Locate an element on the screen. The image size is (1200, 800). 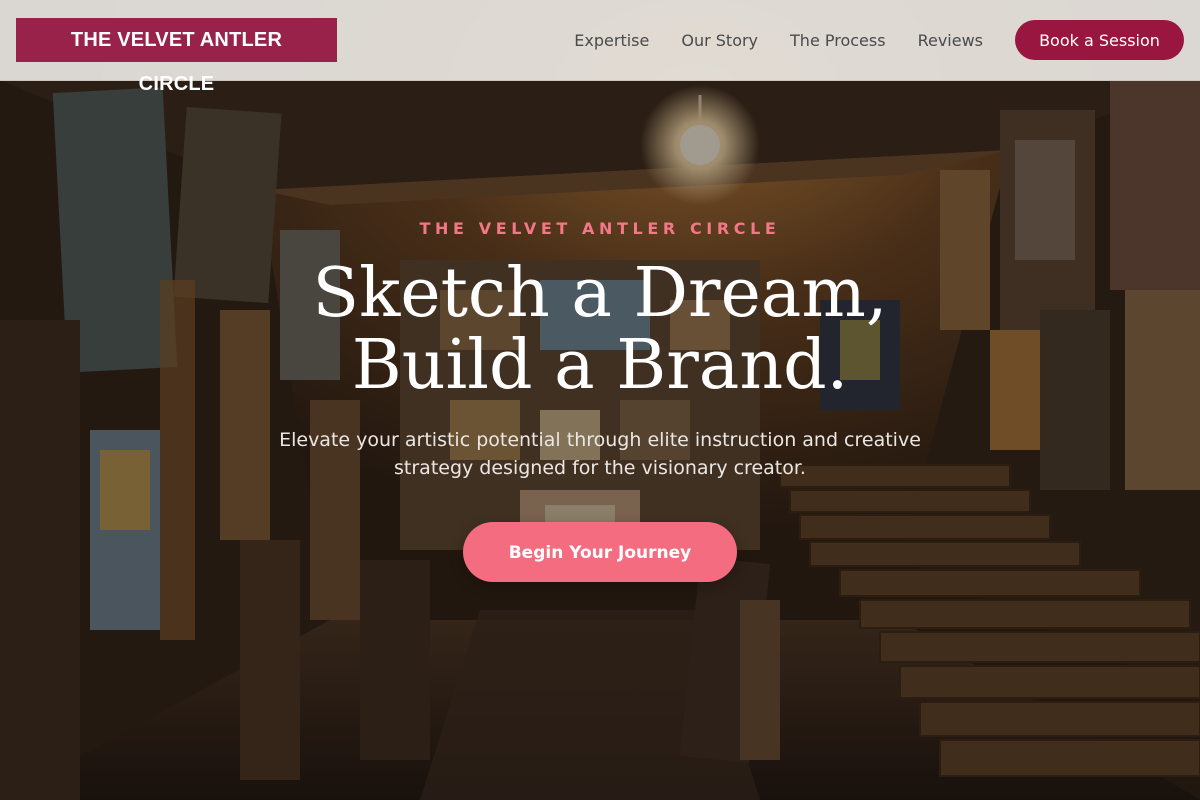
nav-link-the-process: The Process is located at coordinates (838, 40).